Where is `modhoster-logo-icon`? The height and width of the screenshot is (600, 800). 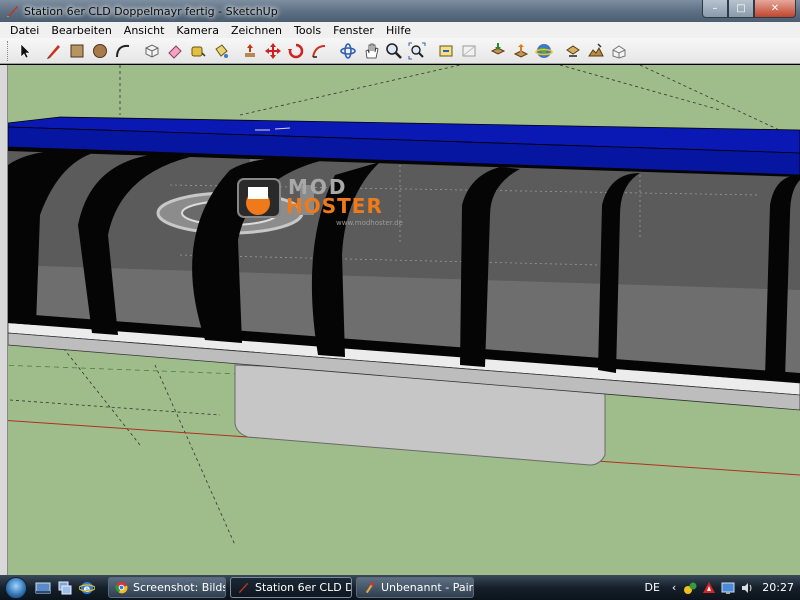
modhoster-logo-icon is located at coordinates (259, 198).